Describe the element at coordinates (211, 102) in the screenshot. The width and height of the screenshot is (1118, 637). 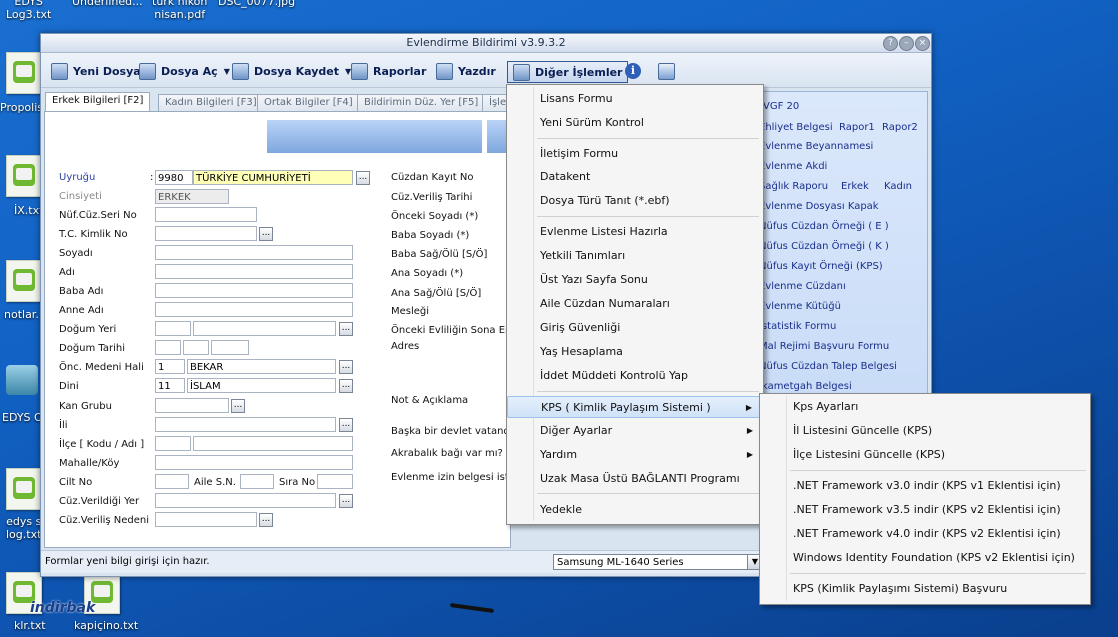
I see `tab-female-info: Kadın Bilgileri [F3]` at that location.